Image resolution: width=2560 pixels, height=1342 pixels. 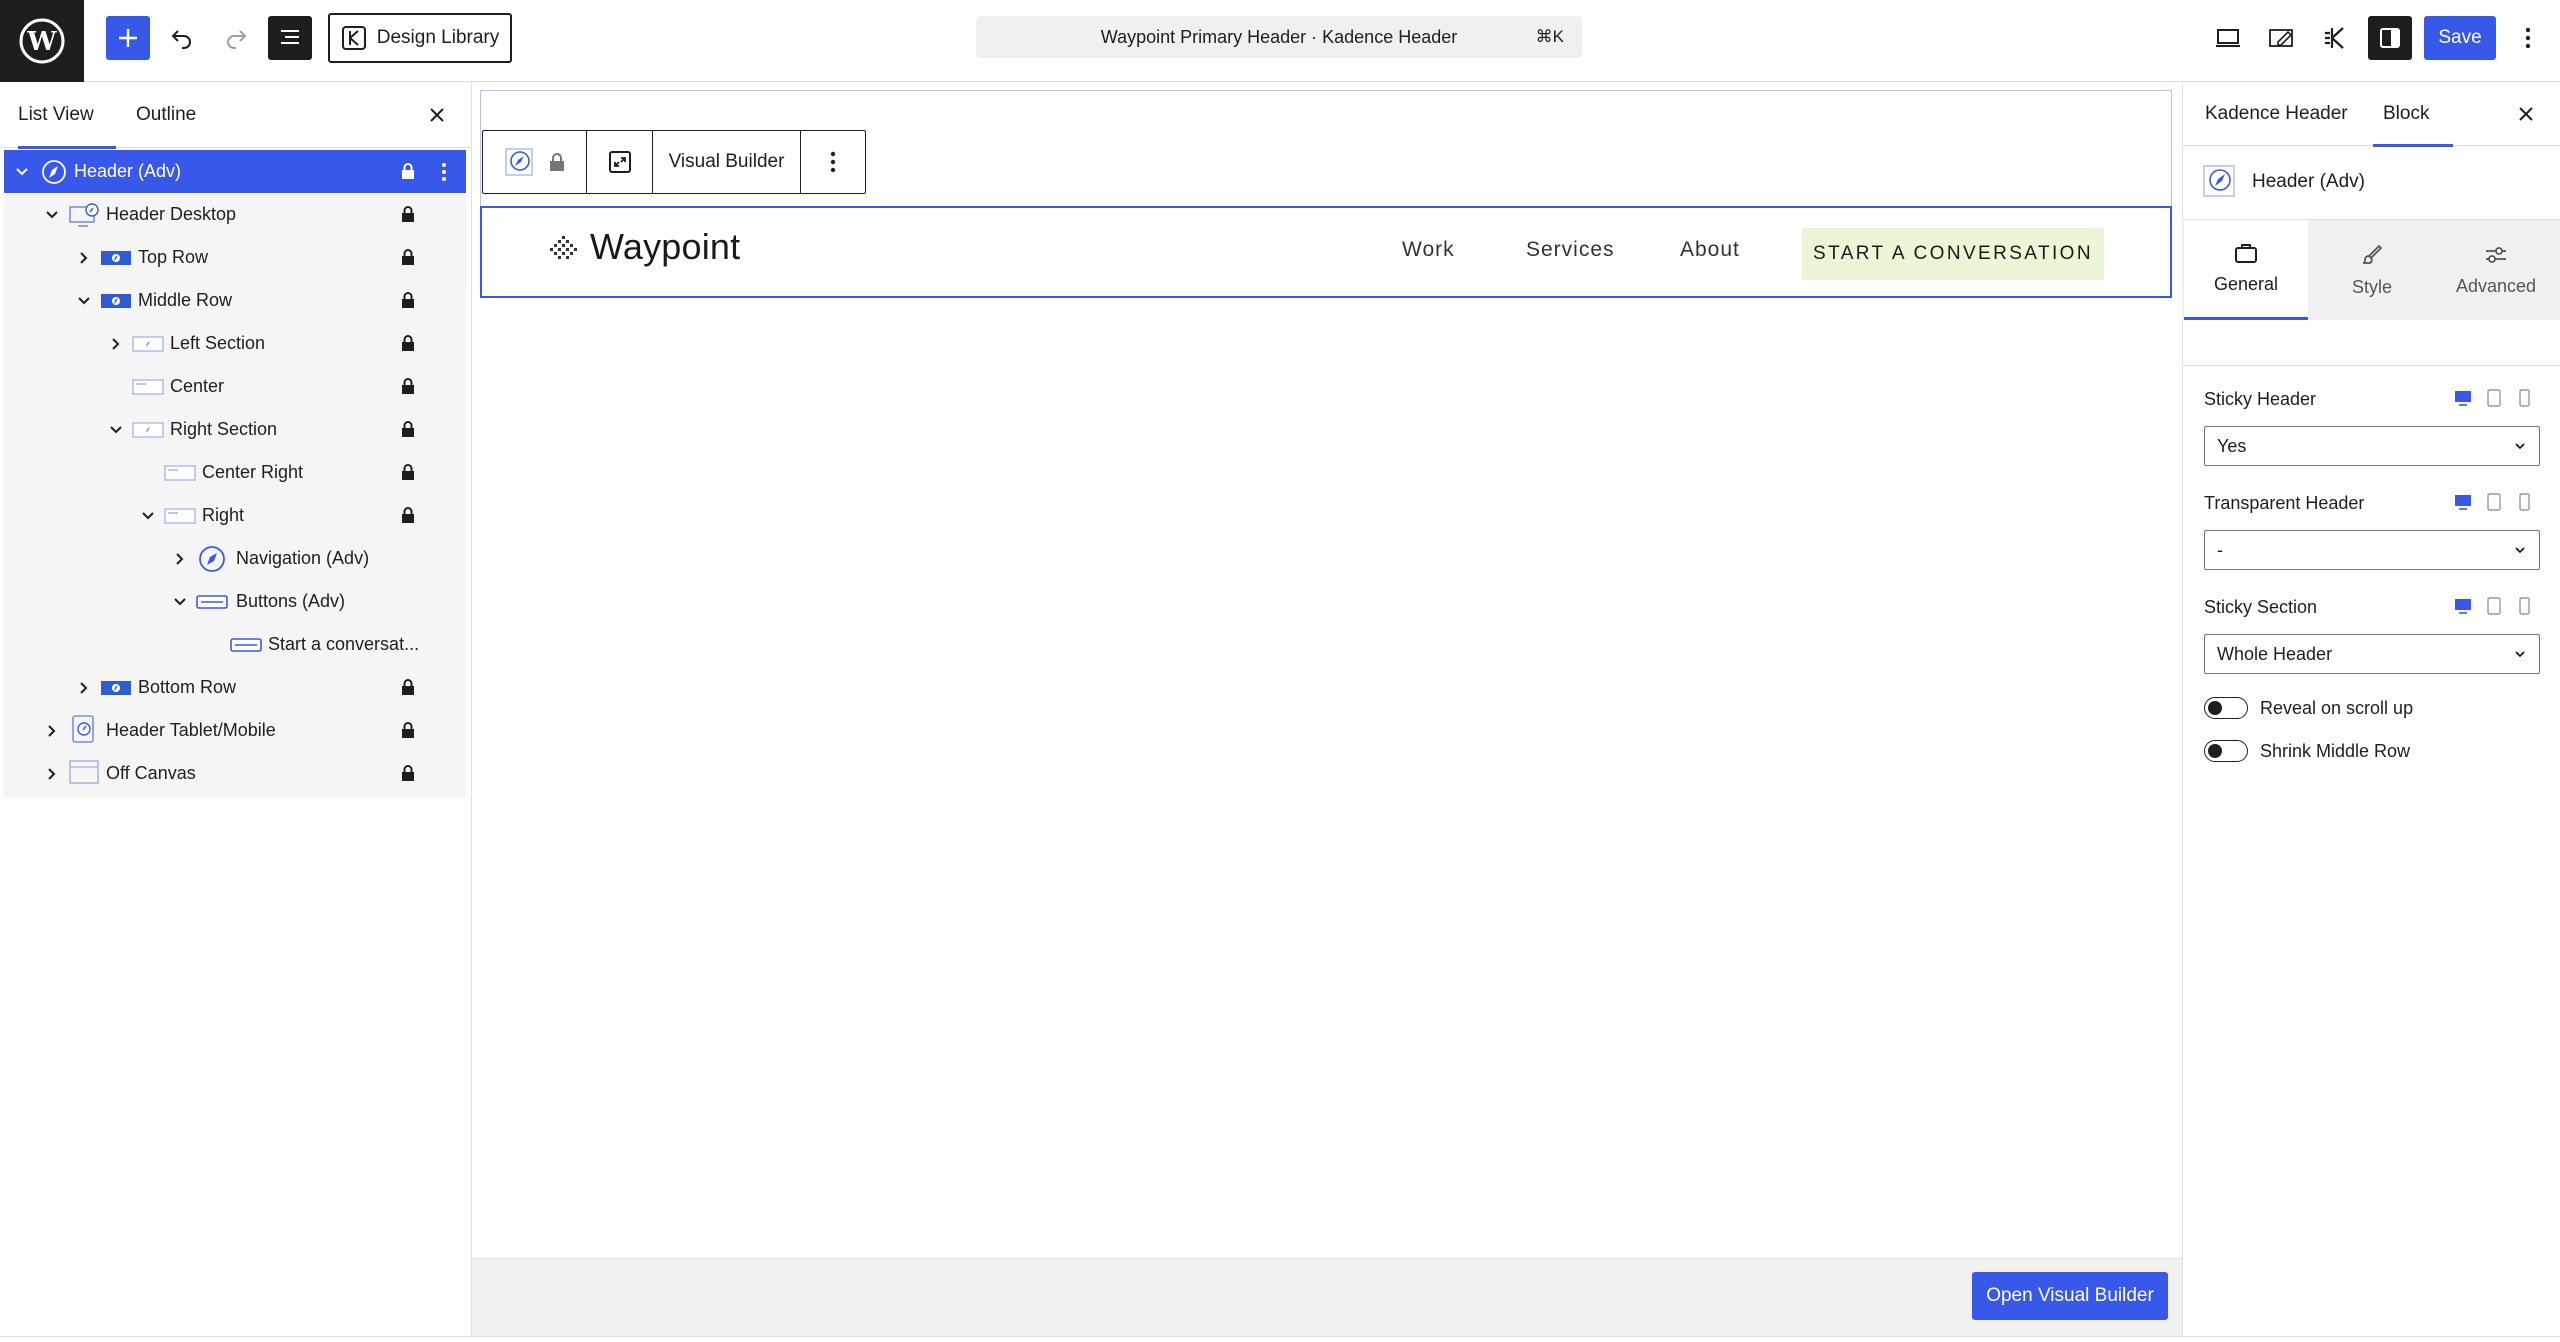 I want to click on settings-tabs: Kadence Header, so click(x=2371, y=114).